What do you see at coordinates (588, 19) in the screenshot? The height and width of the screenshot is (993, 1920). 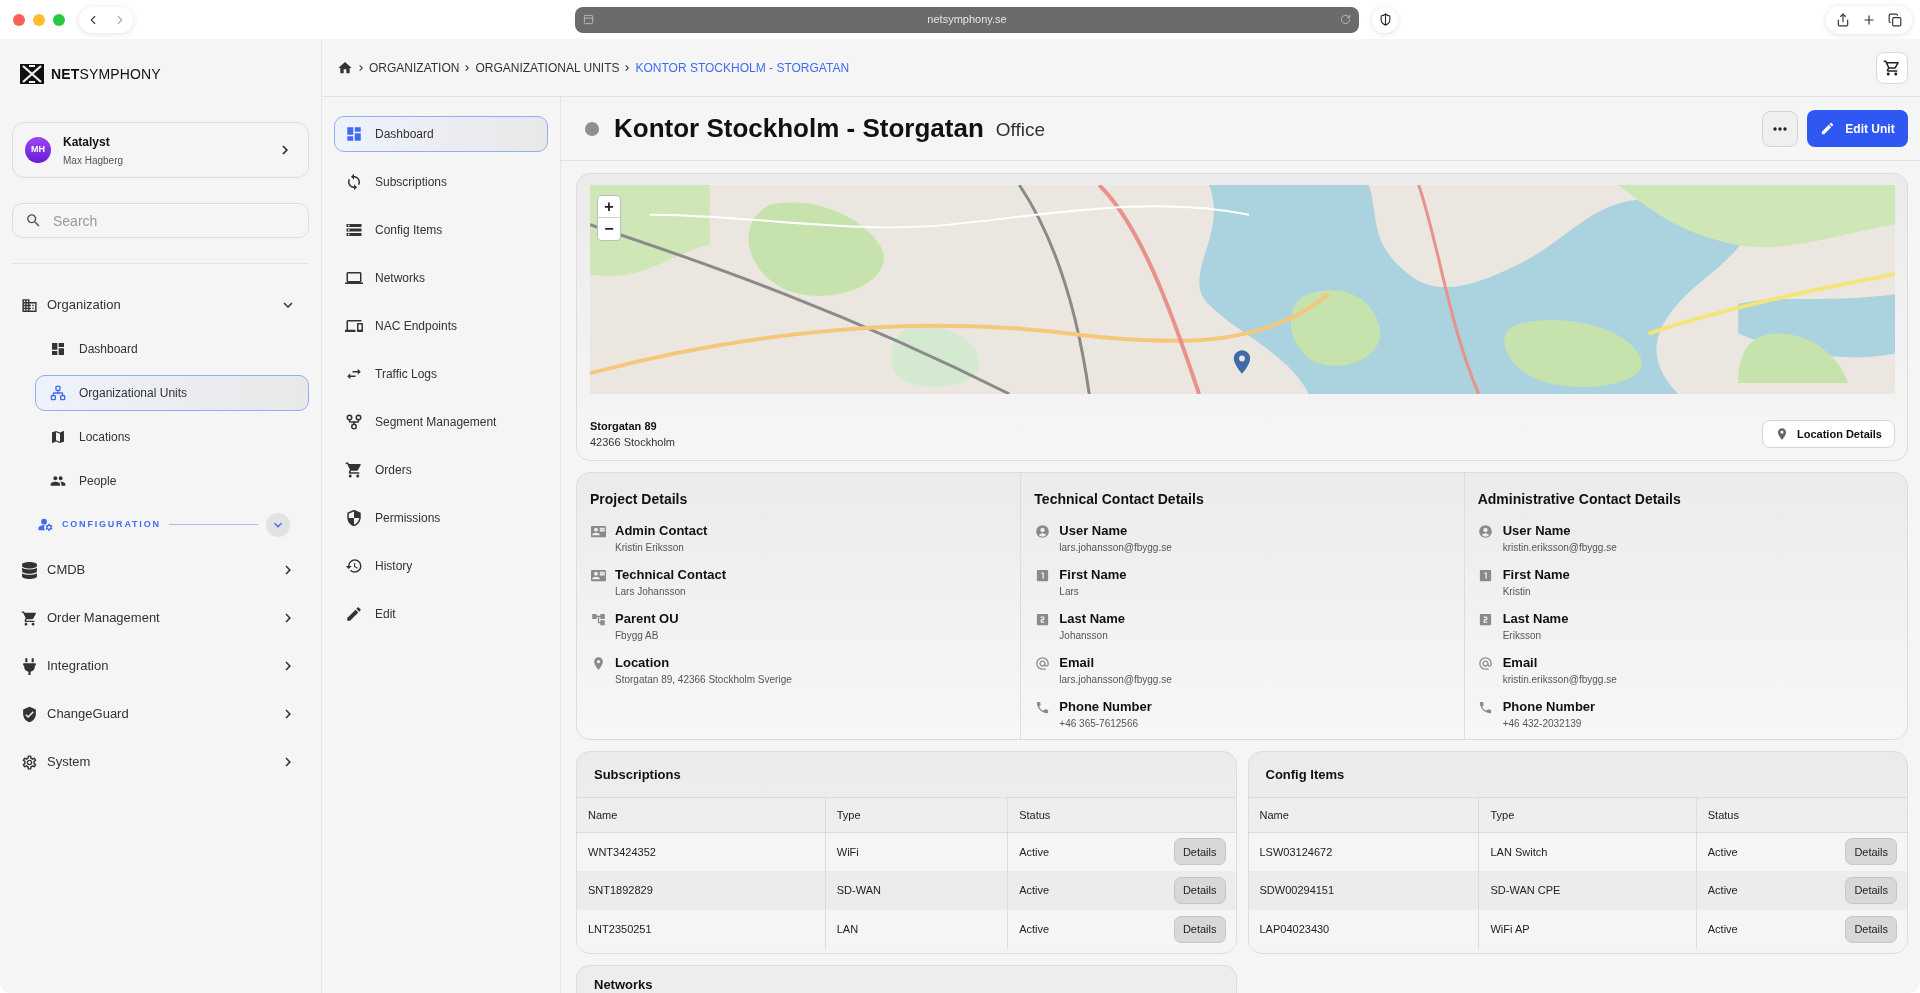 I see `page-icon` at bounding box center [588, 19].